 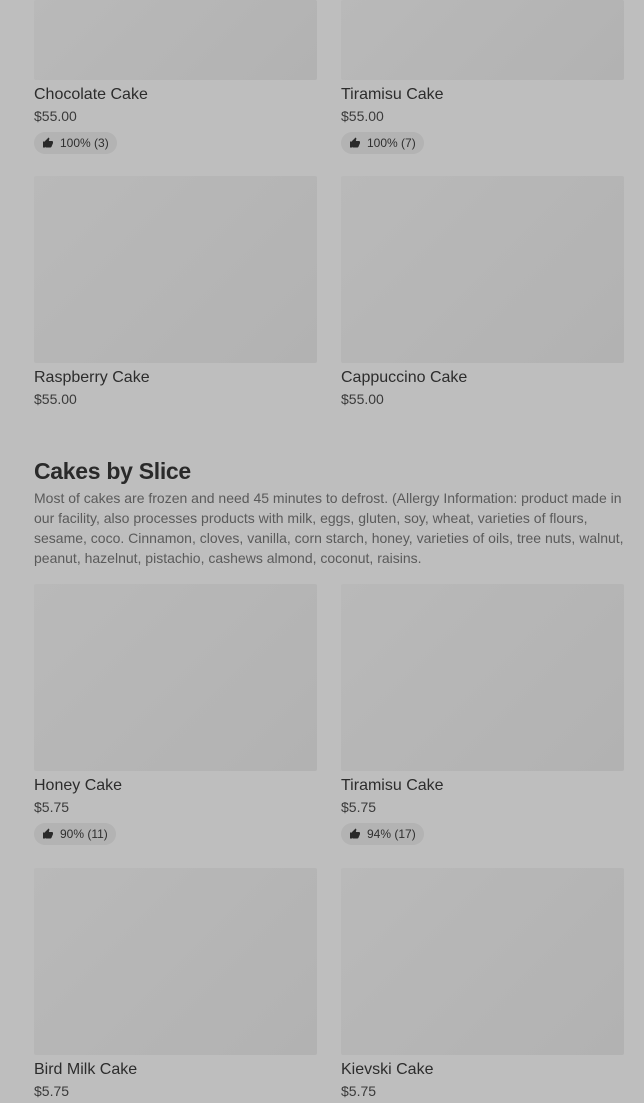 I want to click on product-card-kievski-cake: Kievski Cake $5.75, so click(x=482, y=983).